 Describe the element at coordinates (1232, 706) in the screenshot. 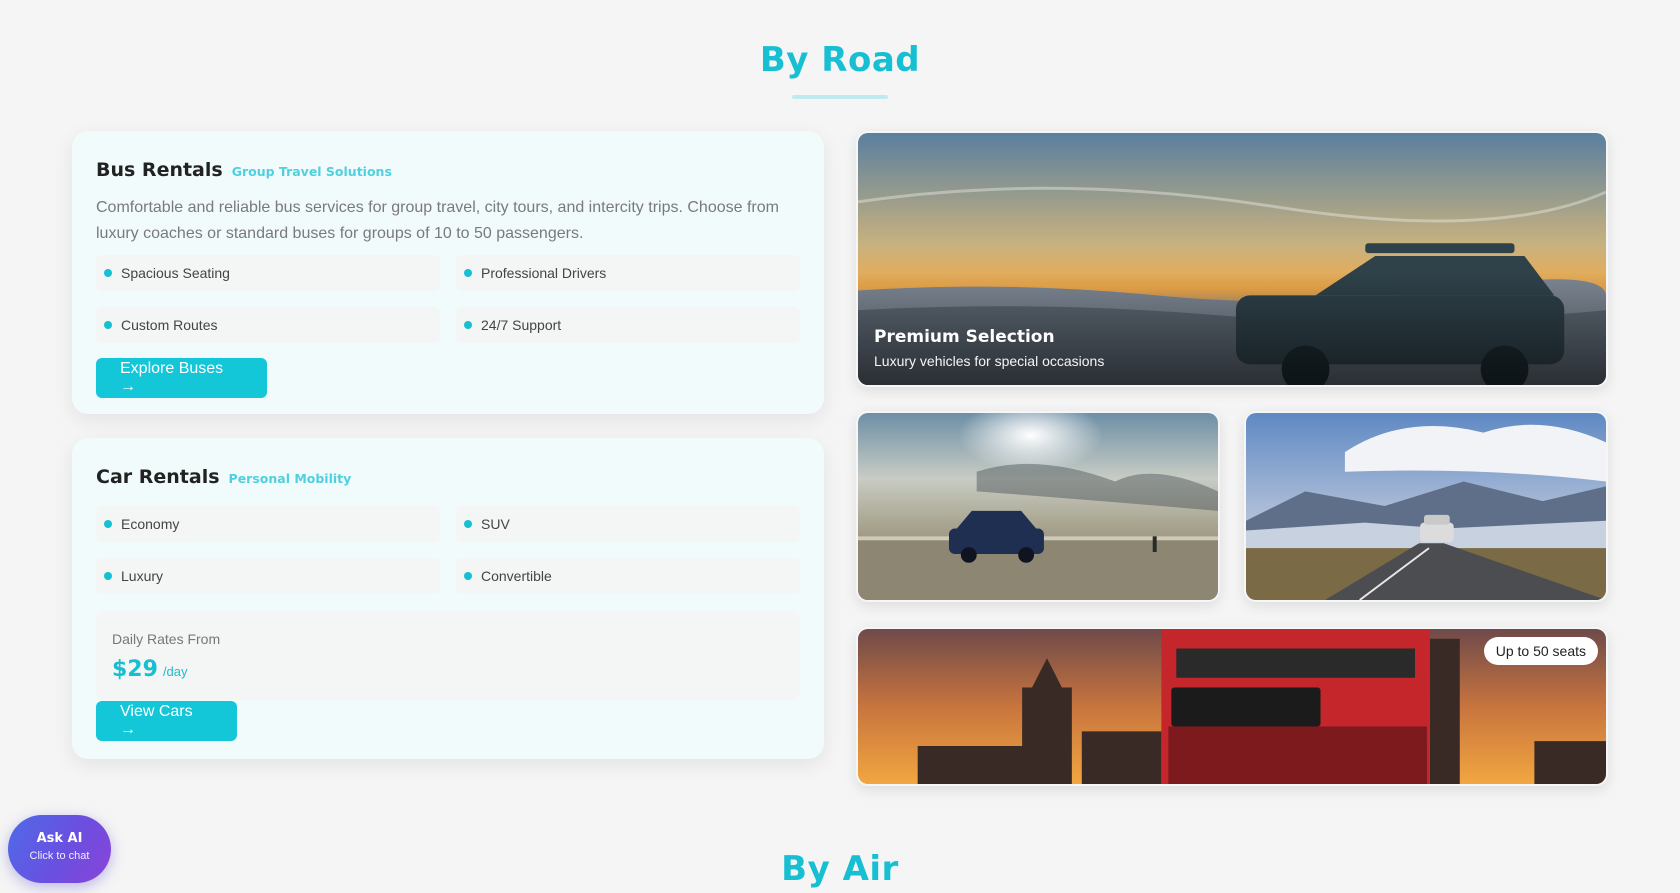

I see `london-bus-image: Up to 50 seats` at that location.